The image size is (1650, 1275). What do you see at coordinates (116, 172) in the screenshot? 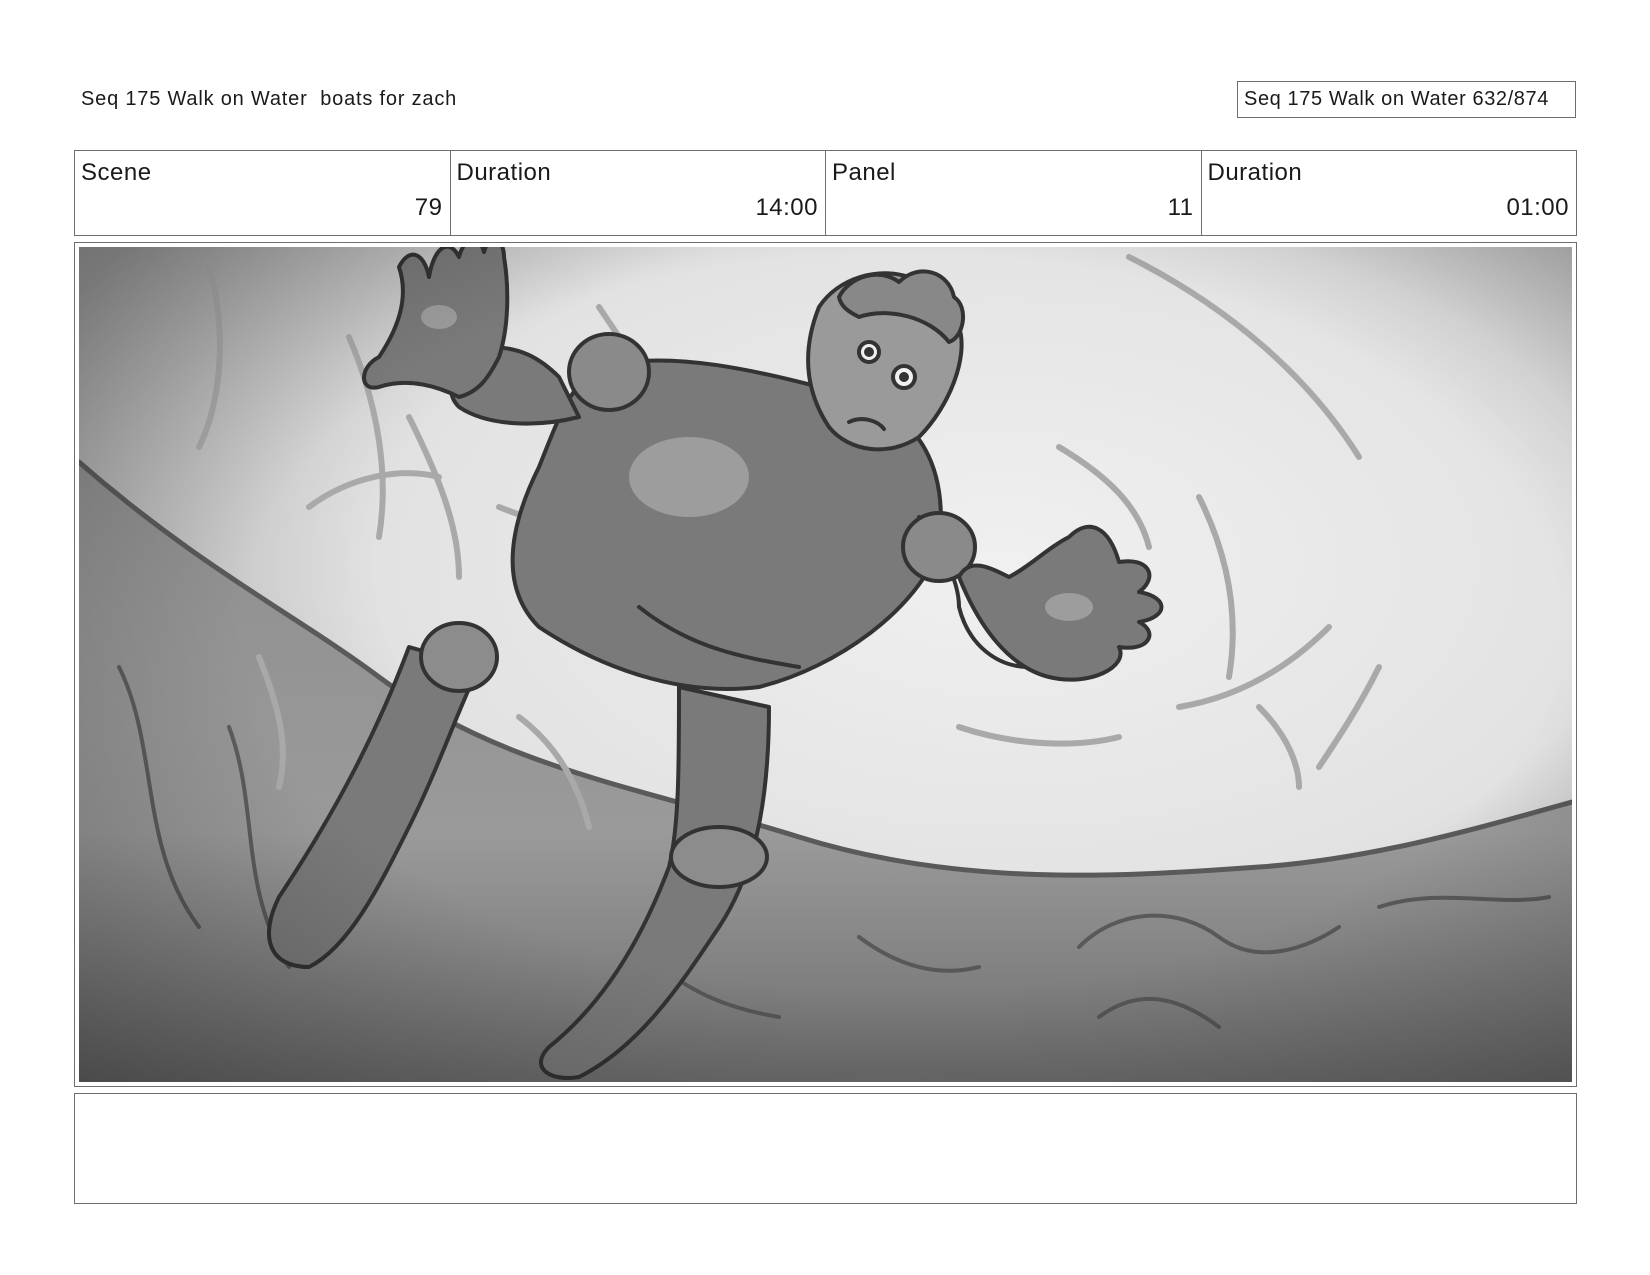
I see `scene-label: Scene` at bounding box center [116, 172].